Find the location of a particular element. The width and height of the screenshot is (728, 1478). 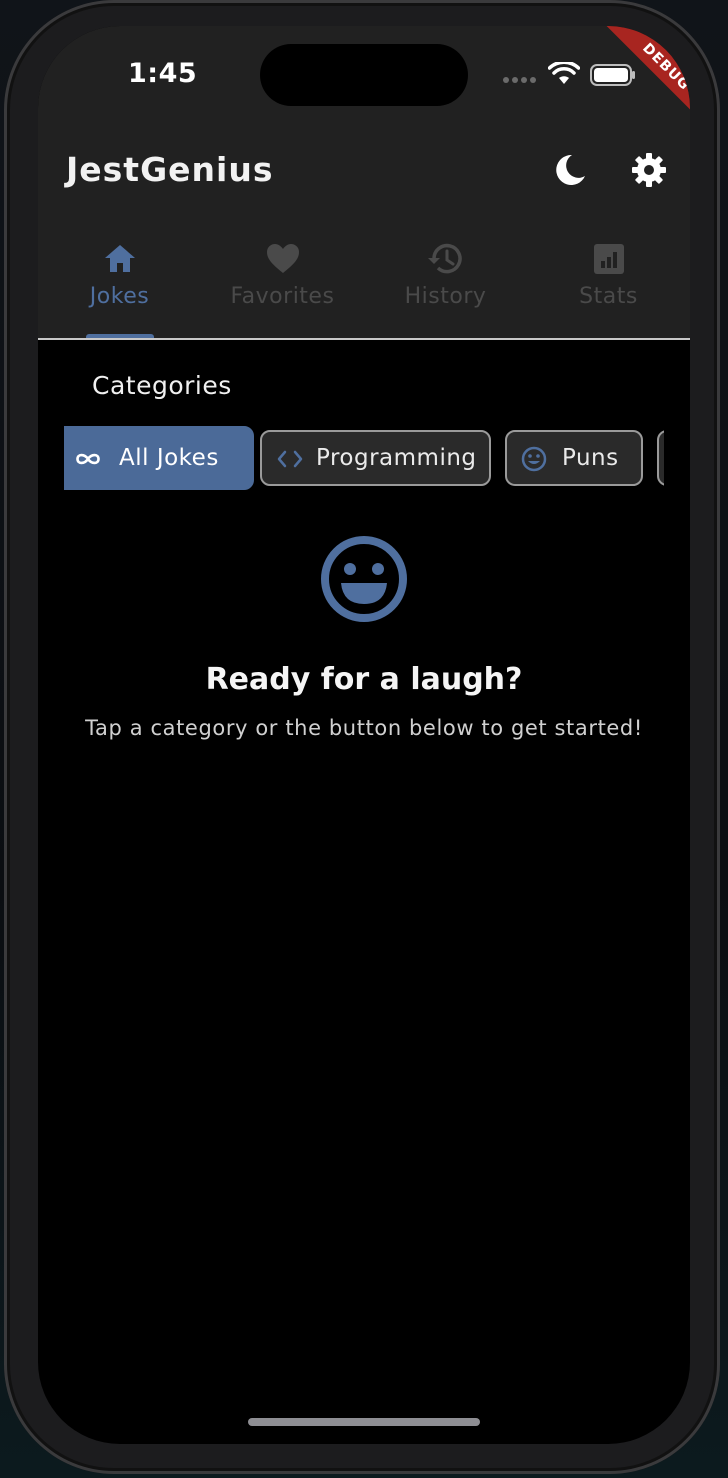

chip-programming: Programming is located at coordinates (375, 458).